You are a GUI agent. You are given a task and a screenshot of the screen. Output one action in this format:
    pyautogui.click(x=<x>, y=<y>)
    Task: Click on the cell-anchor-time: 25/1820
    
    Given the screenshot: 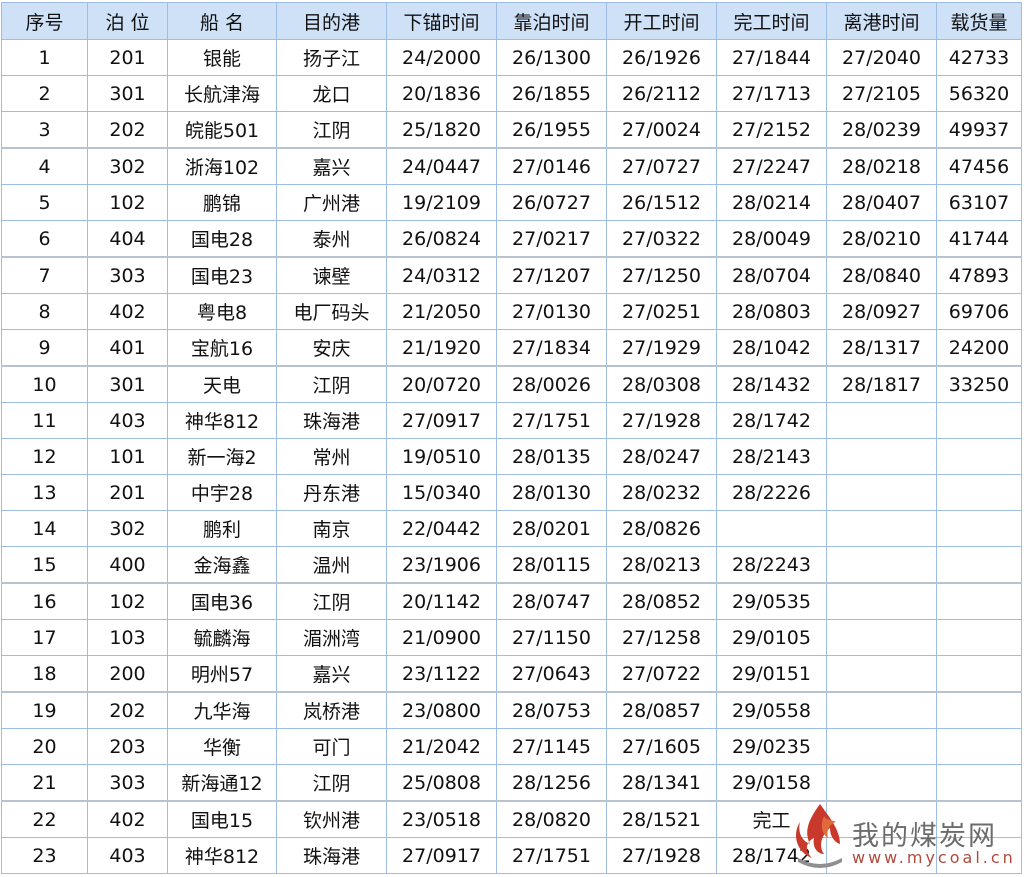 What is the action you would take?
    pyautogui.click(x=441, y=130)
    